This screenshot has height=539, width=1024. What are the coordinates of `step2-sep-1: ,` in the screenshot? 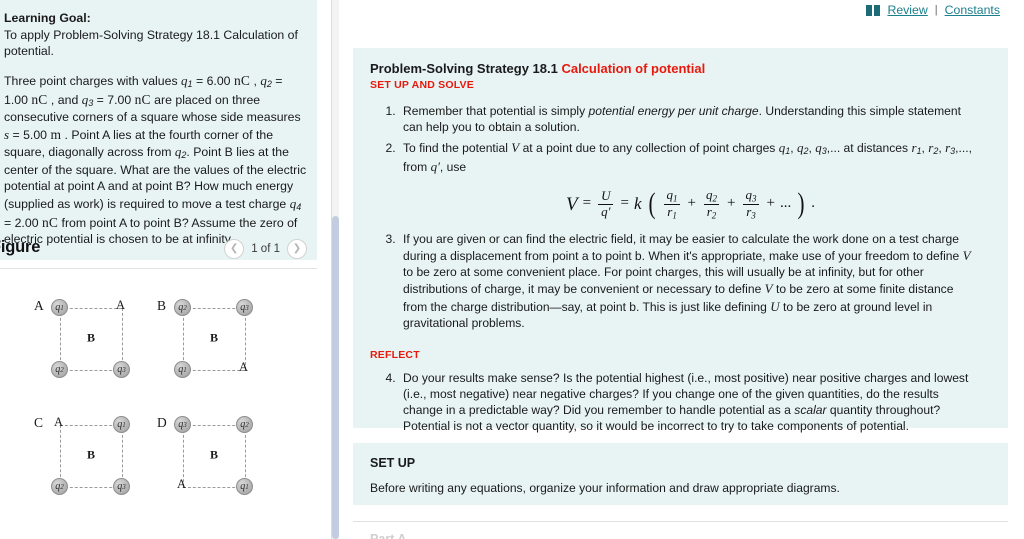 It's located at (793, 148).